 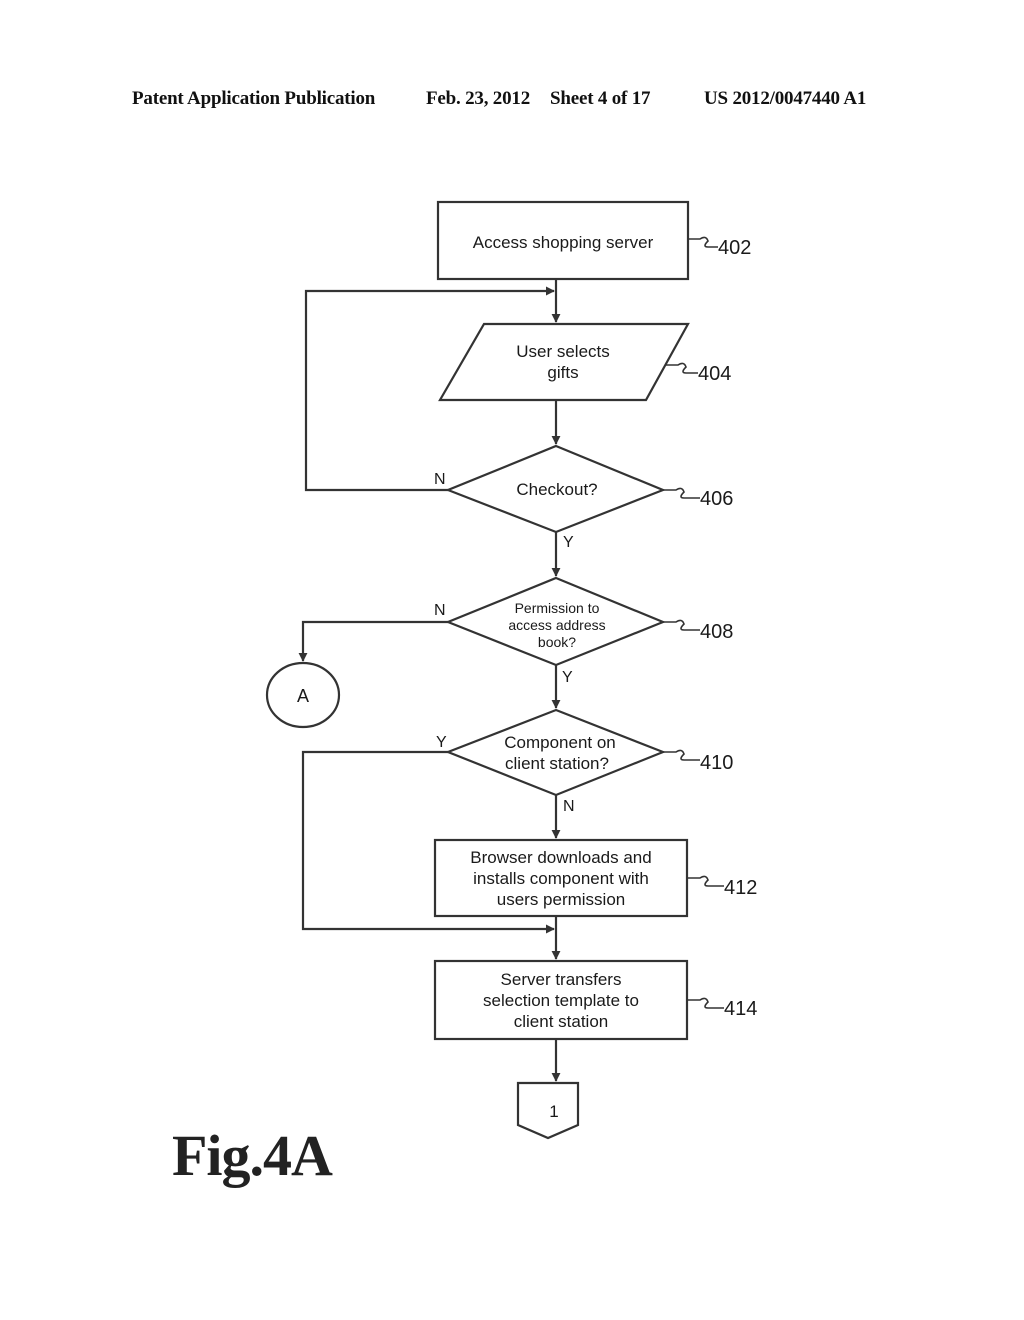 What do you see at coordinates (716, 499) in the screenshot?
I see `ref-406: 406` at bounding box center [716, 499].